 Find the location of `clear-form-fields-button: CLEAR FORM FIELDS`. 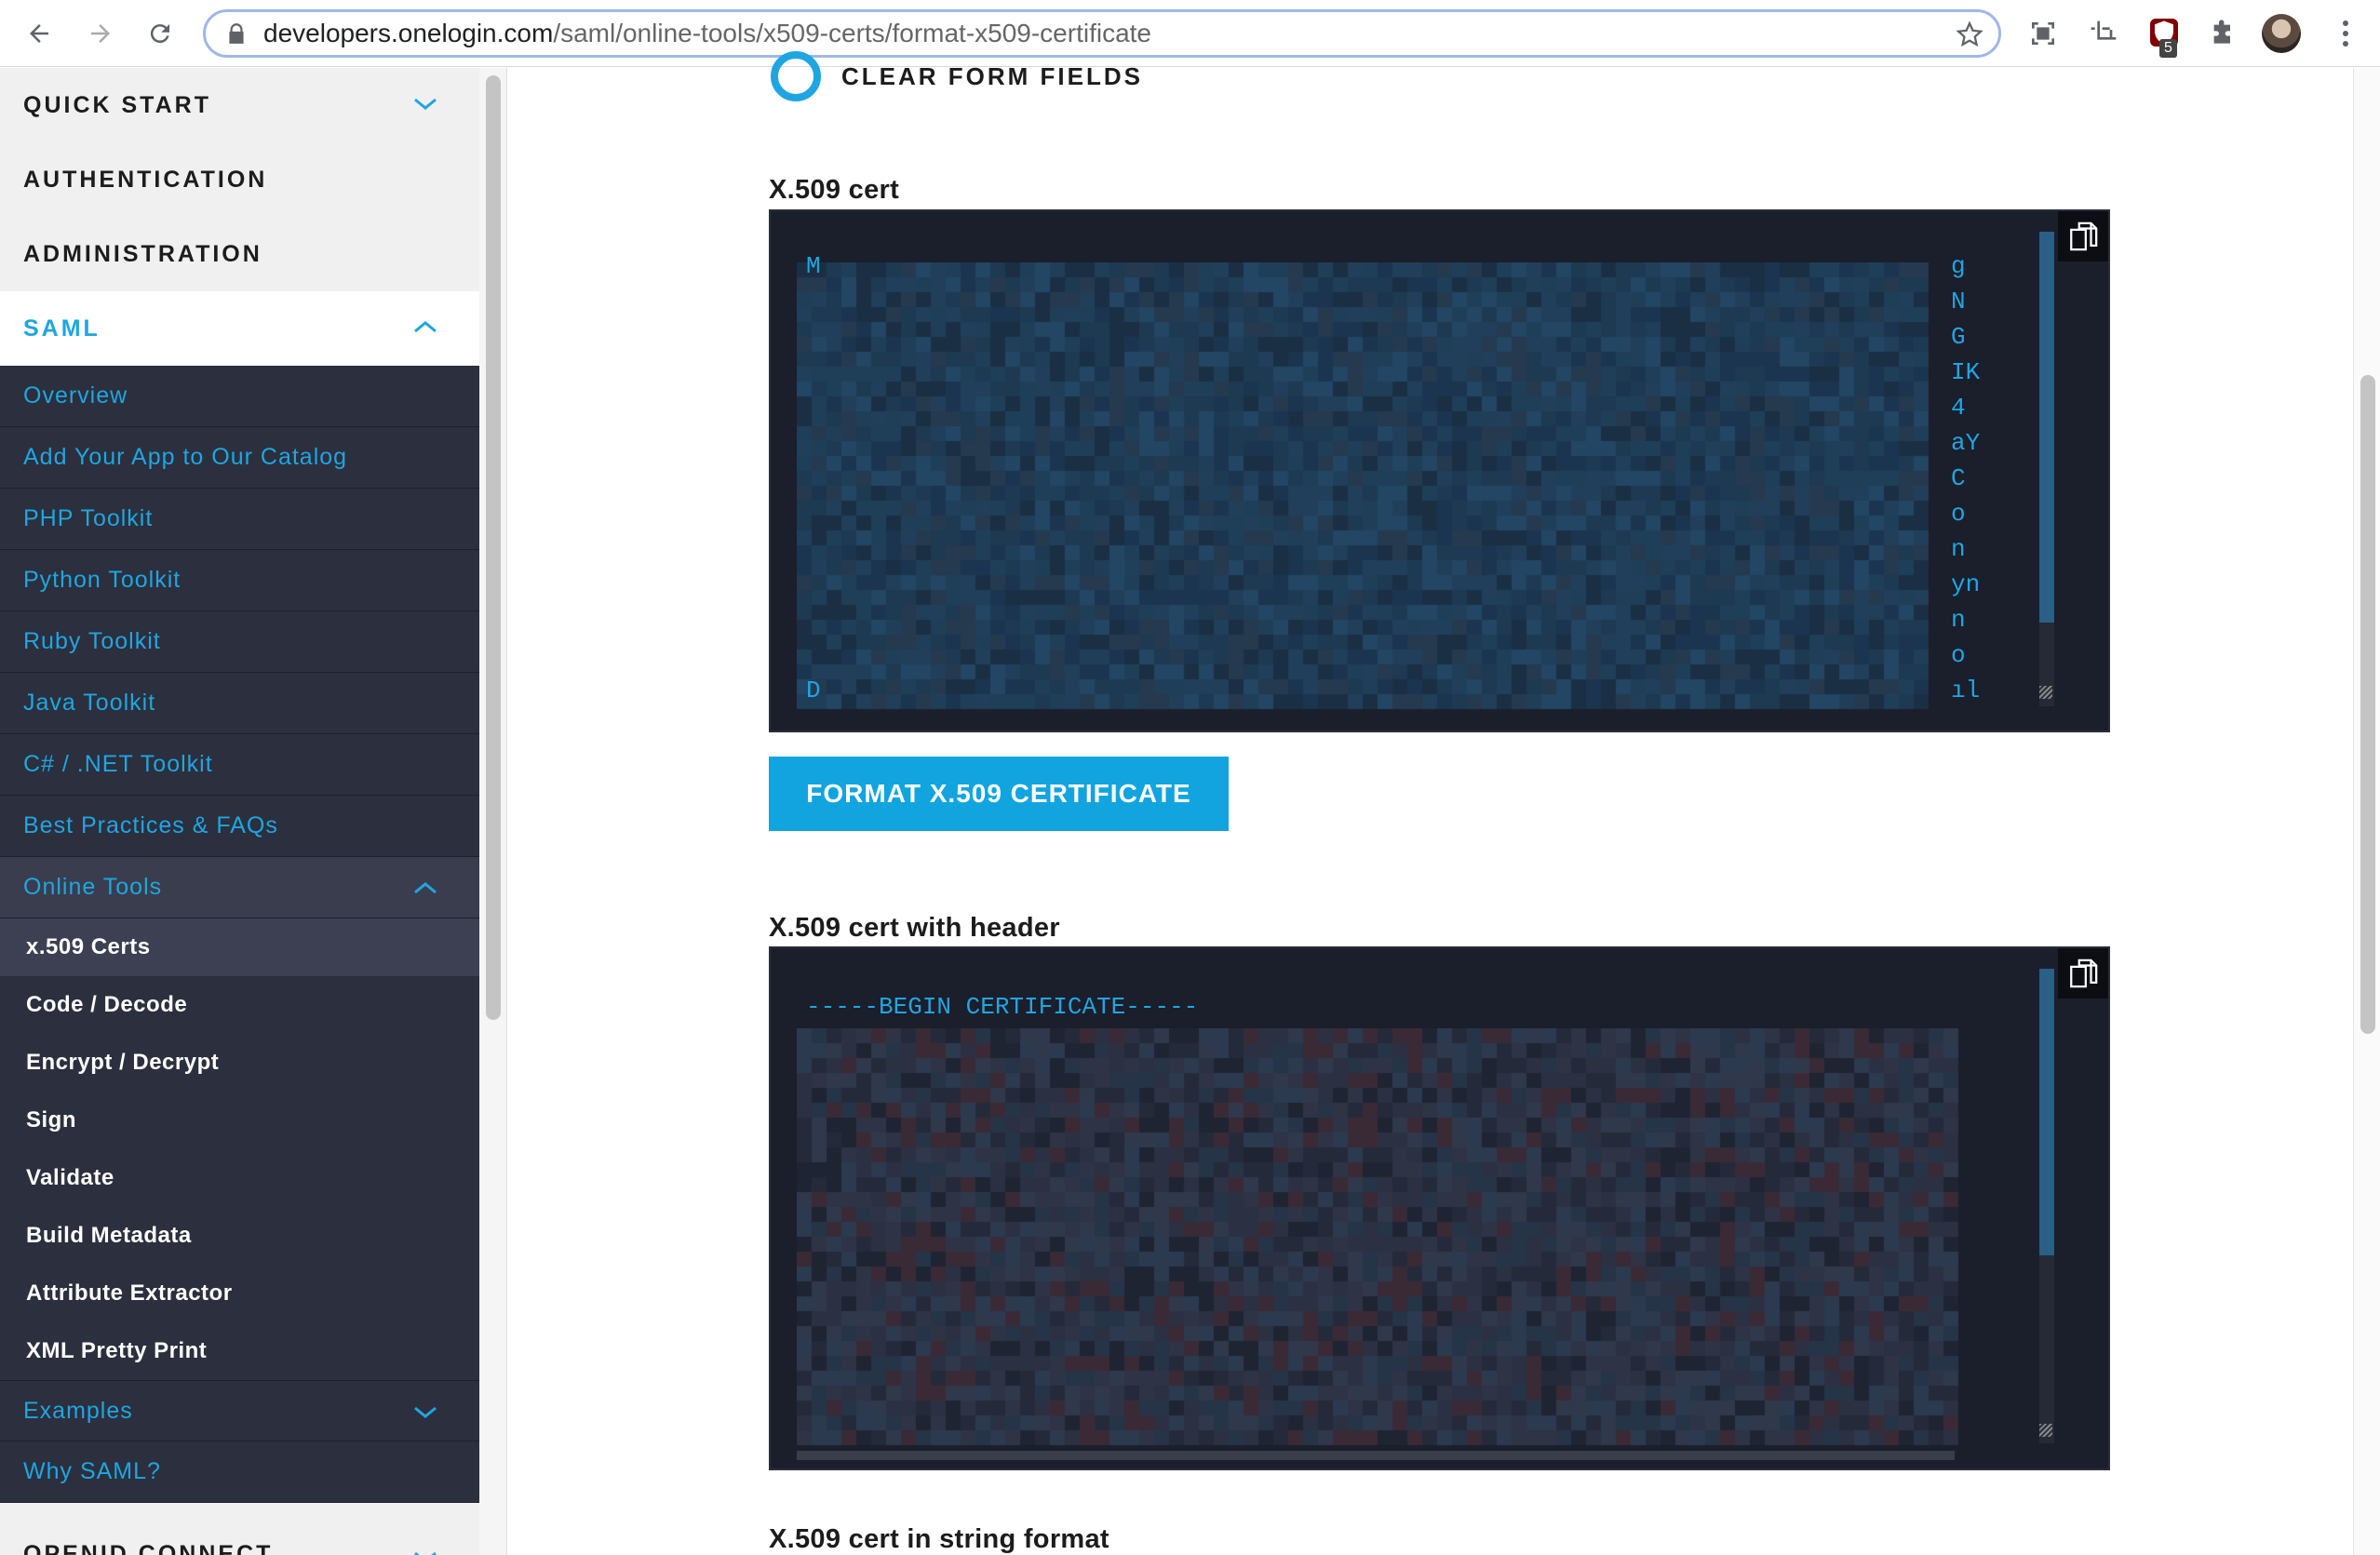

clear-form-fields-button: CLEAR FORM FIELDS is located at coordinates (957, 76).